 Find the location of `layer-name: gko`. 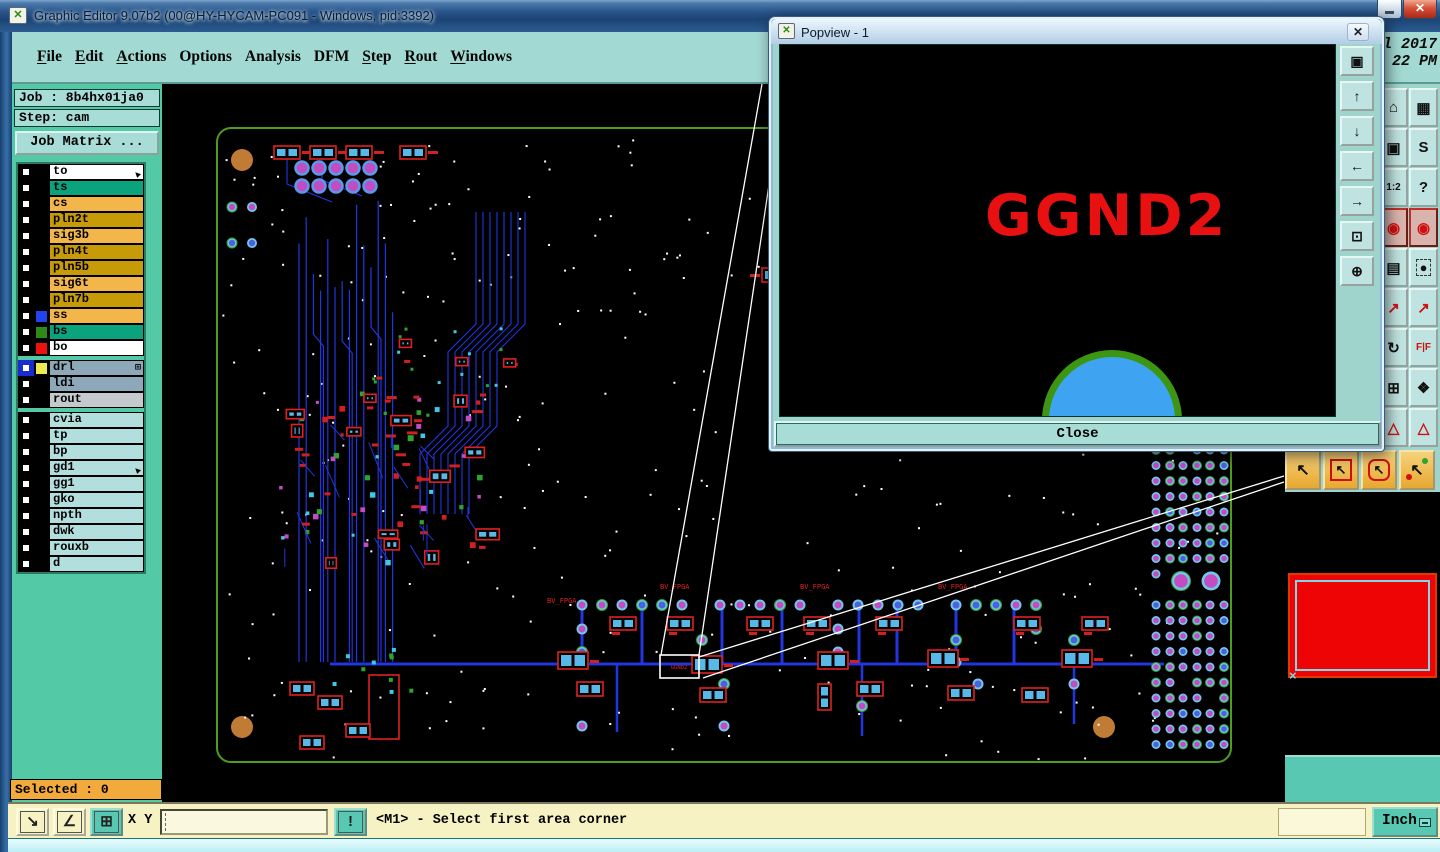

layer-name: gko is located at coordinates (96, 500).